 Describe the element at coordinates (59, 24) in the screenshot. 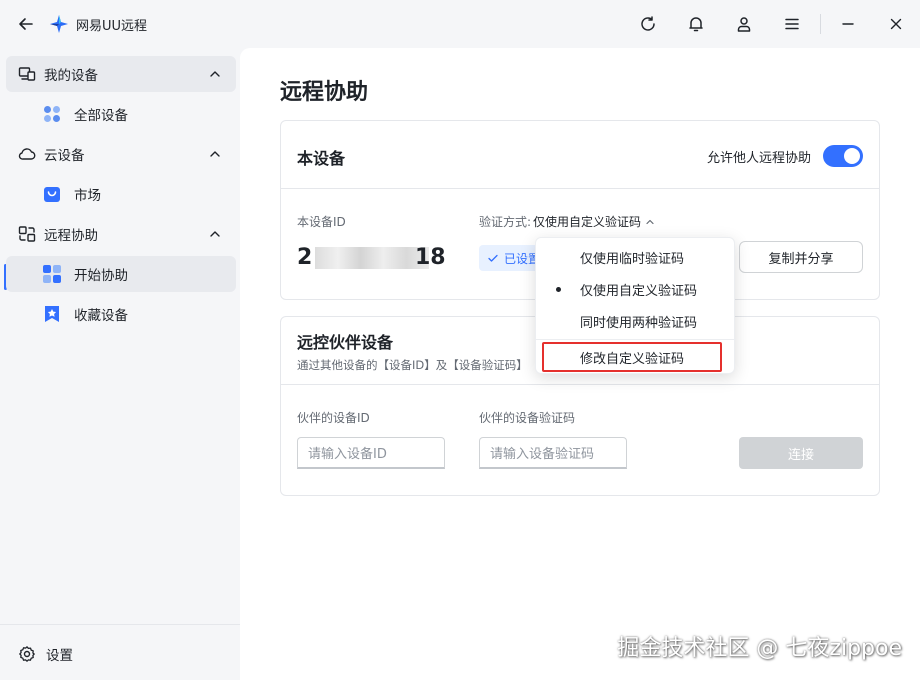

I see `app-logo-icon` at that location.